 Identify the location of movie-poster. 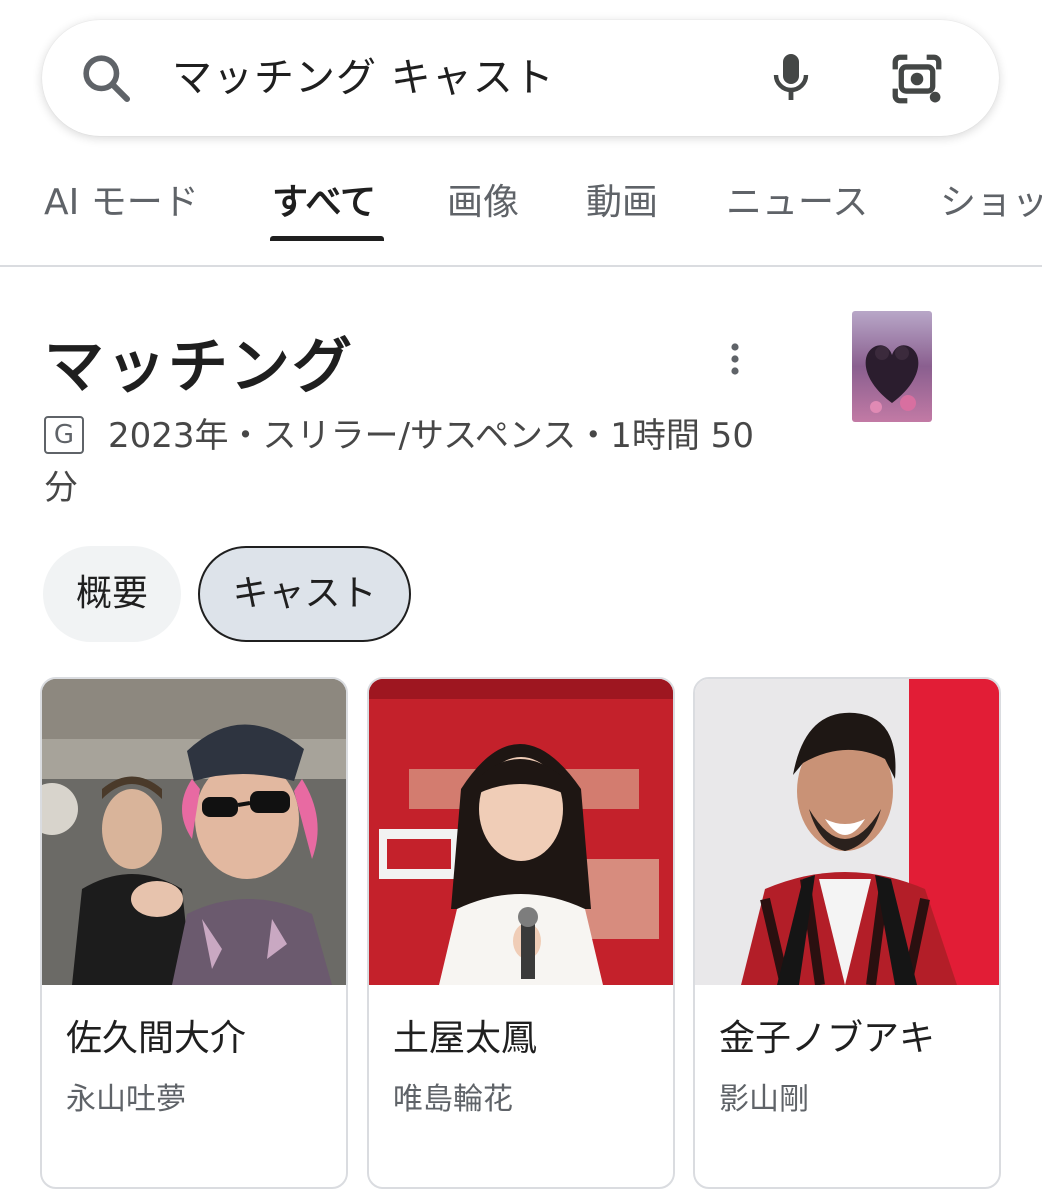
(892, 366).